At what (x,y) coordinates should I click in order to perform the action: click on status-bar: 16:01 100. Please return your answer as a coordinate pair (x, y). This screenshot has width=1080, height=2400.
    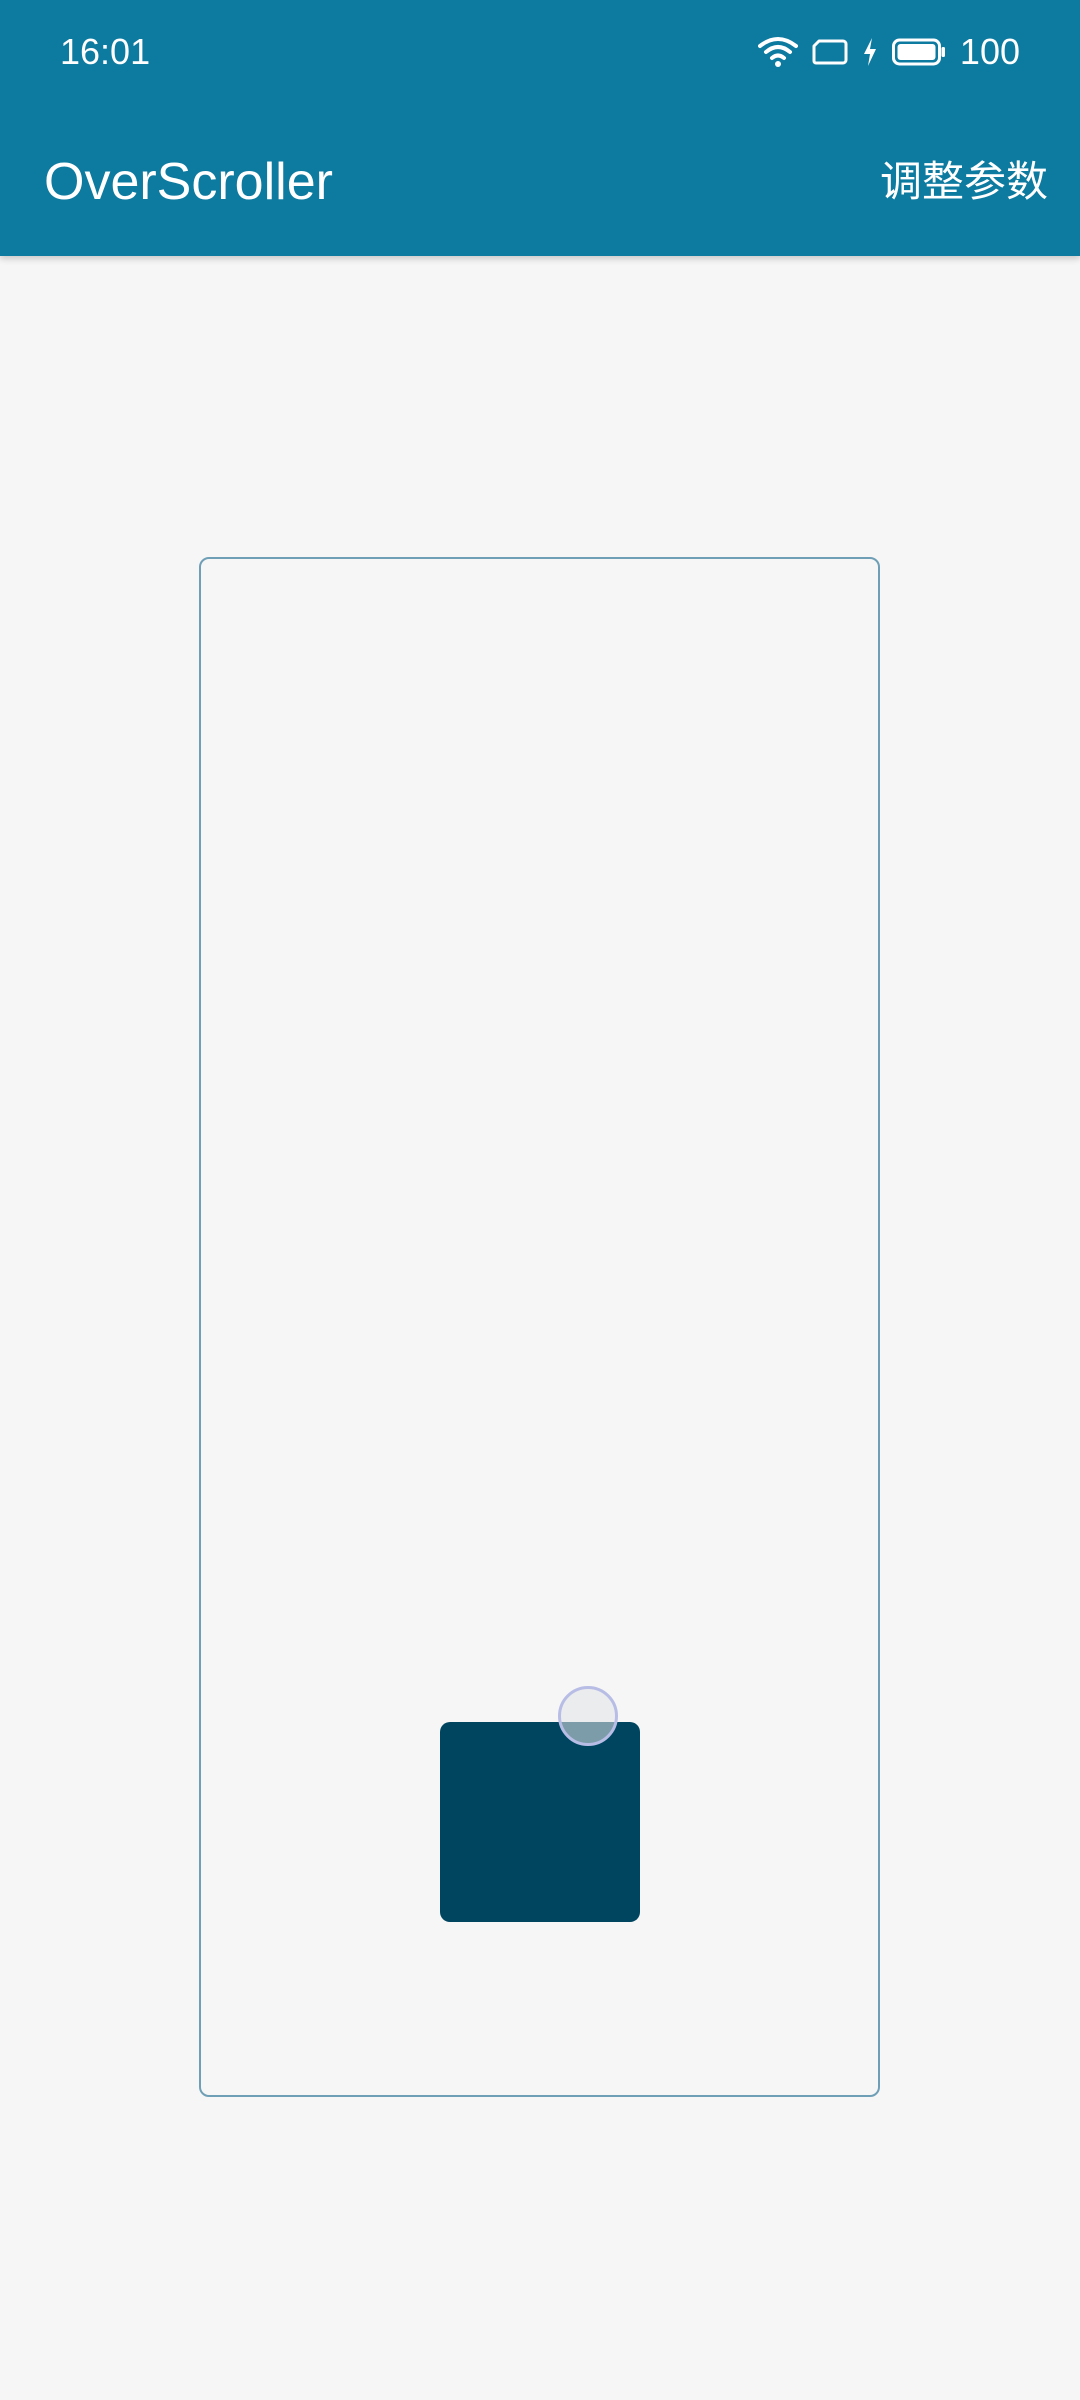
    Looking at the image, I should click on (540, 50).